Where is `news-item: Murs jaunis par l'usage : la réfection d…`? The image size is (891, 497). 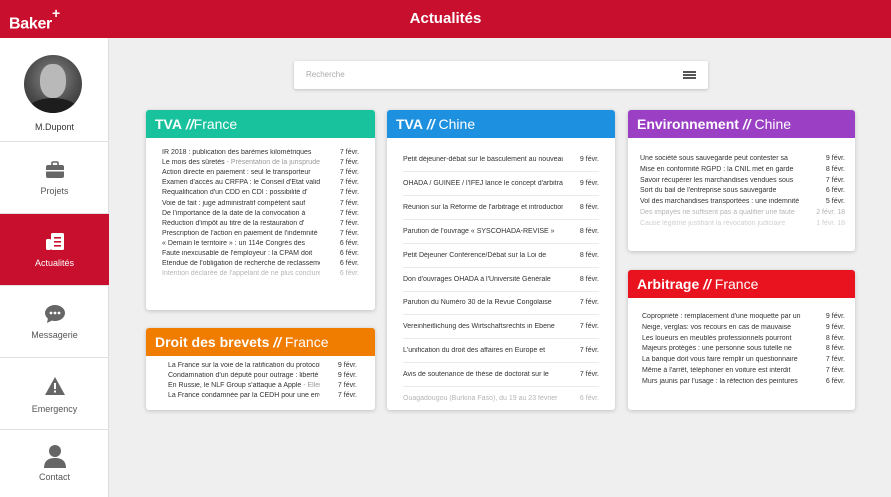
news-item: Murs jaunis par l'usage : la réfection d… is located at coordinates (741, 382).